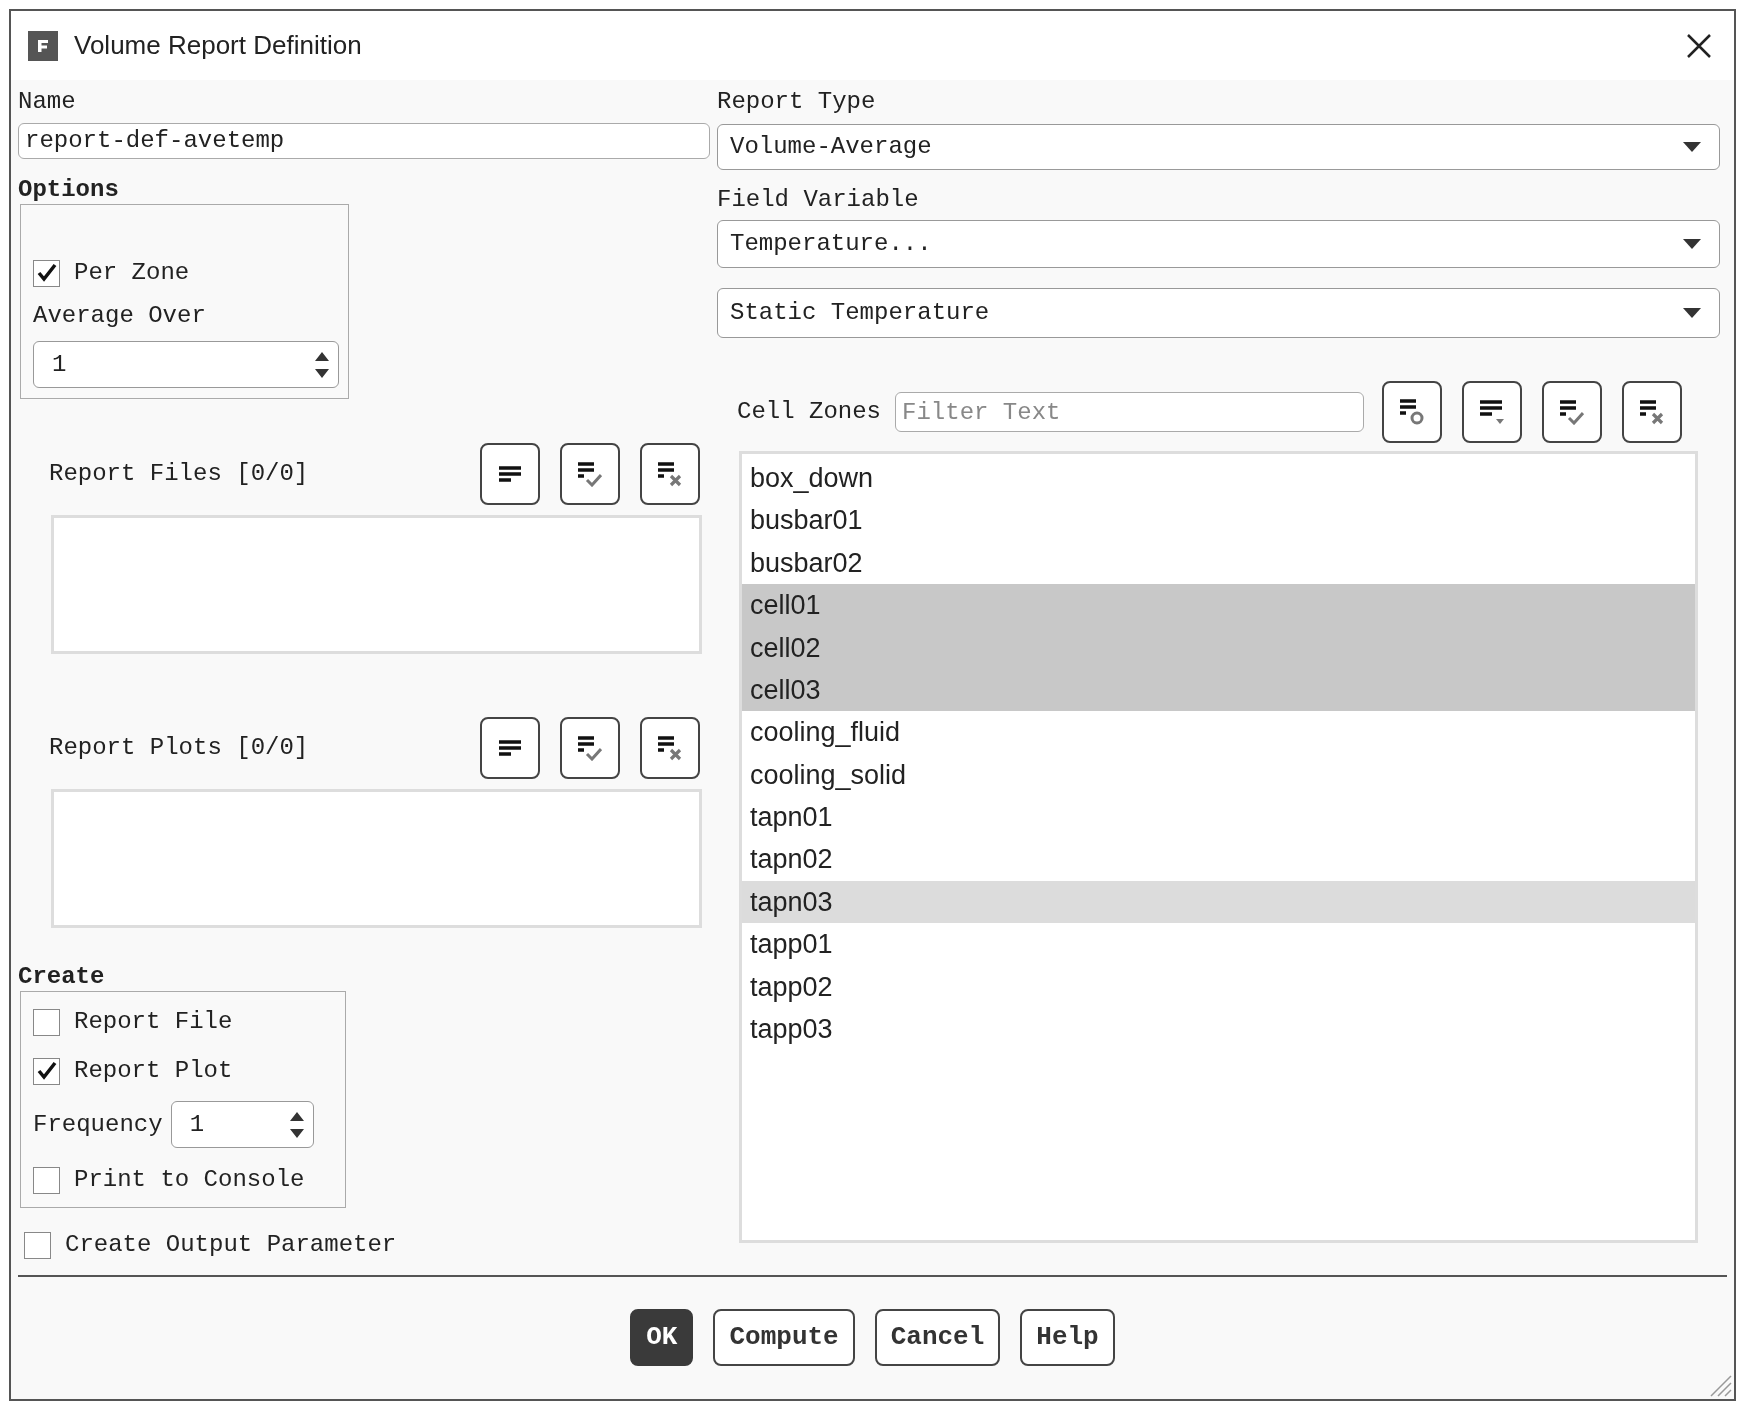 This screenshot has width=1747, height=1414. What do you see at coordinates (1218, 987) in the screenshot?
I see `cell-zone-item: tapp02` at bounding box center [1218, 987].